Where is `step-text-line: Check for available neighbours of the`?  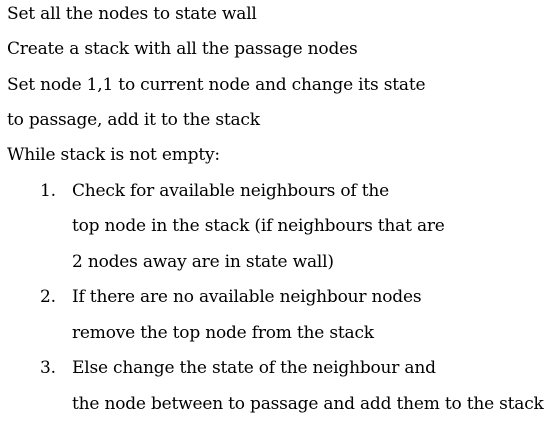 step-text-line: Check for available neighbours of the is located at coordinates (230, 191).